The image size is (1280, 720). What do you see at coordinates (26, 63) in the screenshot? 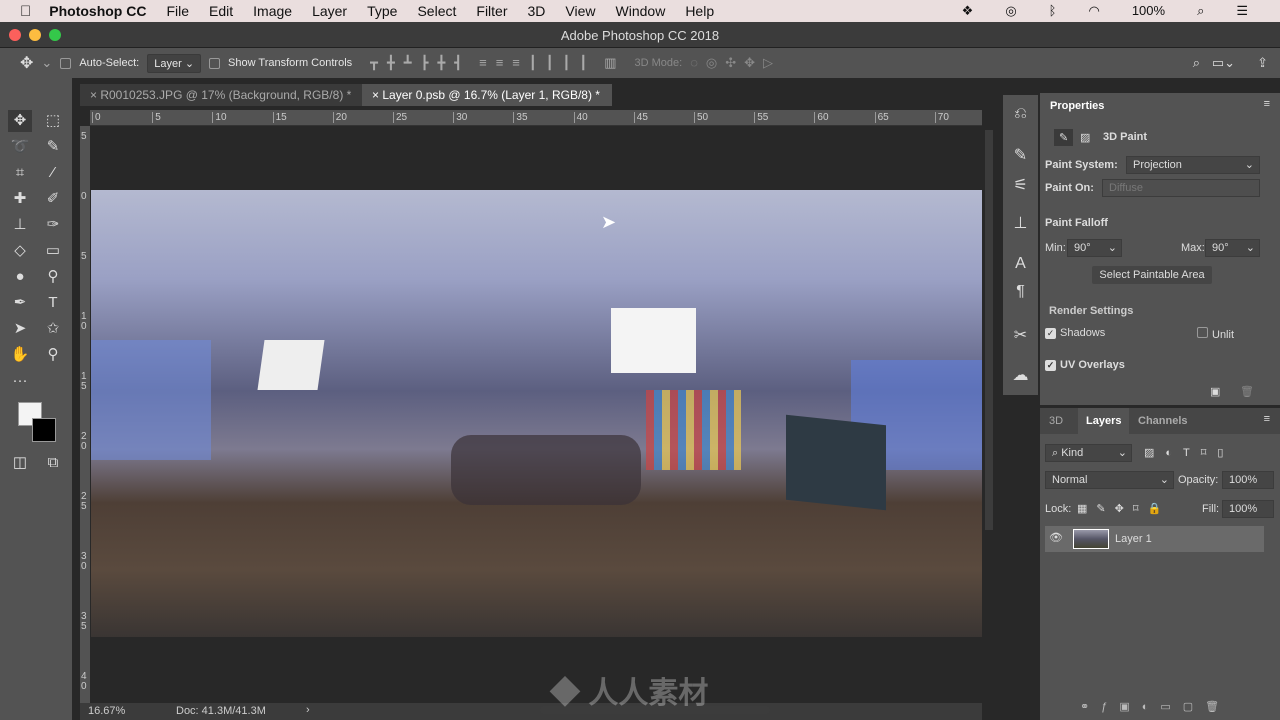
I see `move-tool-icon: ✥` at bounding box center [26, 63].